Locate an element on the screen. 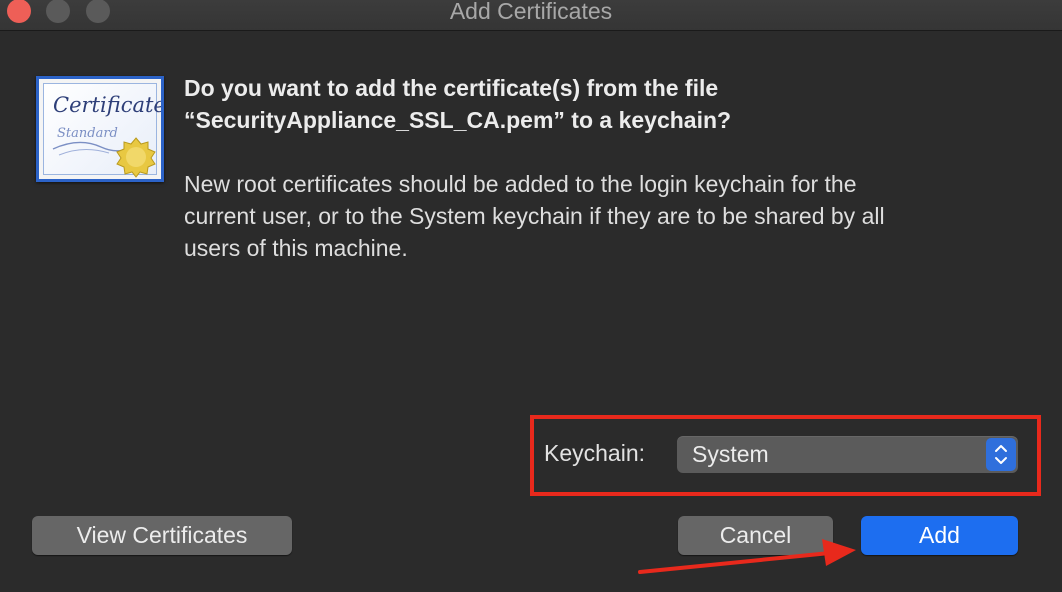 This screenshot has height=592, width=1062. info-line: users of this machine. is located at coordinates (296, 248).